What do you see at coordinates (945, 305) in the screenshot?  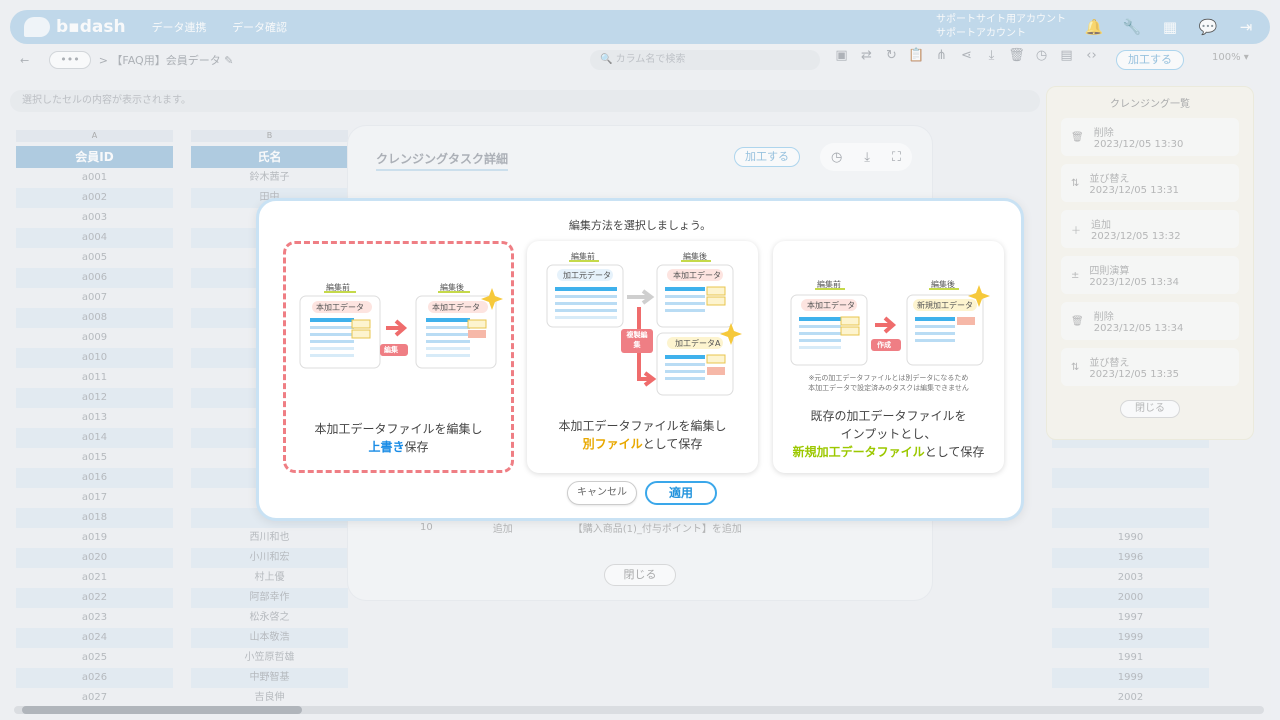 I see `dest-file-label: 新規加工データ` at bounding box center [945, 305].